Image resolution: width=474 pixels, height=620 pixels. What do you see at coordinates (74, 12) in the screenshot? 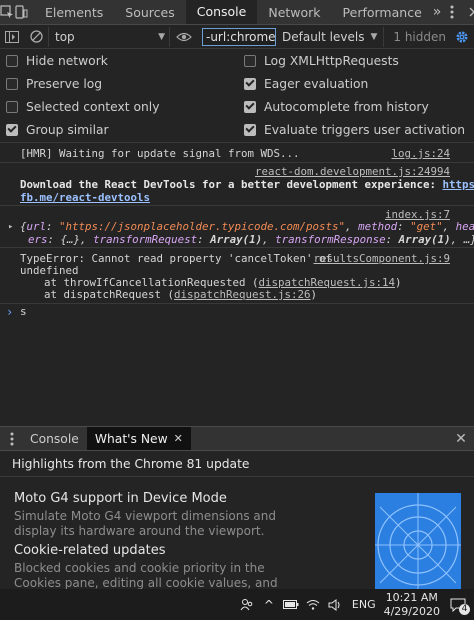
I see `tab-elements: Elements` at bounding box center [74, 12].